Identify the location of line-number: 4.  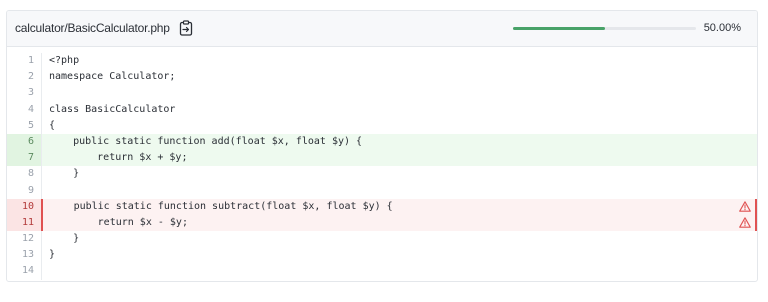
(24, 110).